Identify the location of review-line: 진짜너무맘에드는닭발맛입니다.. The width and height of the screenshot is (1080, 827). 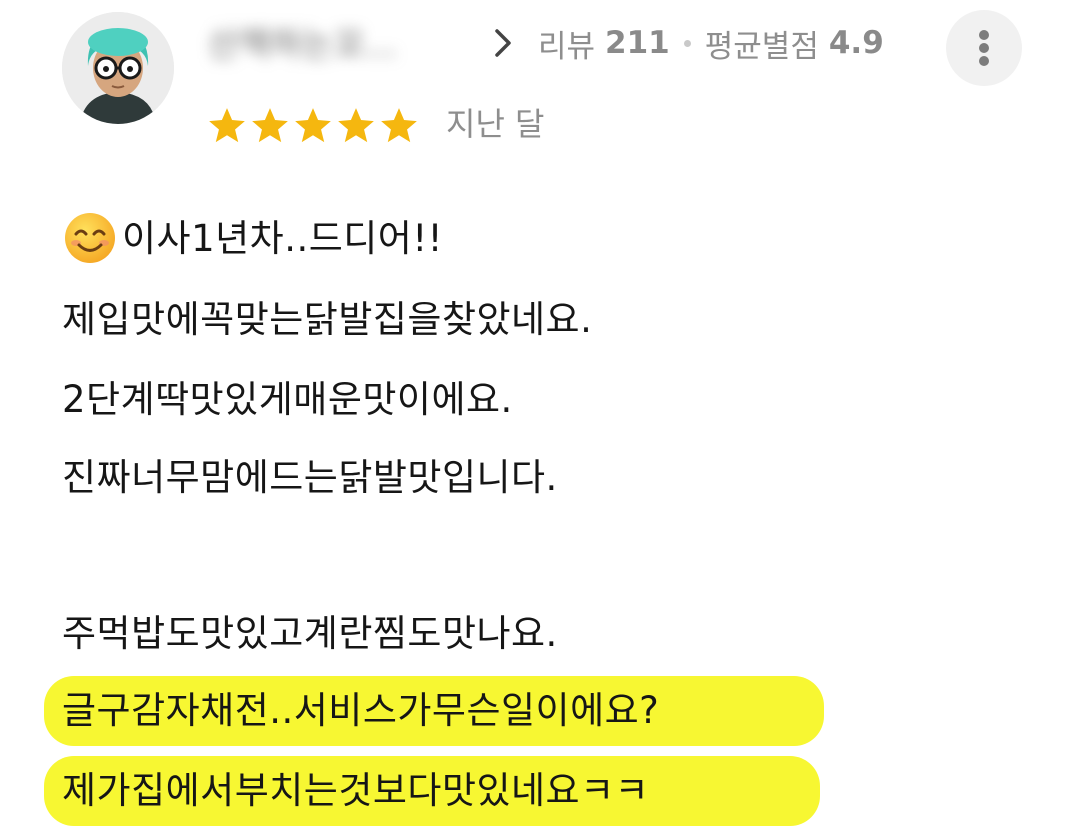
(310, 477).